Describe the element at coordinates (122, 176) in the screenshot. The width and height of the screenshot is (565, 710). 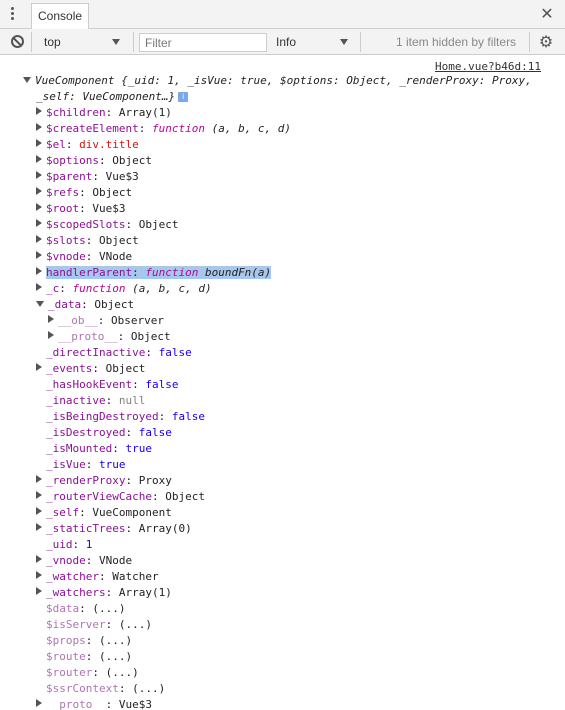
I see `property-value: Vue$3` at that location.